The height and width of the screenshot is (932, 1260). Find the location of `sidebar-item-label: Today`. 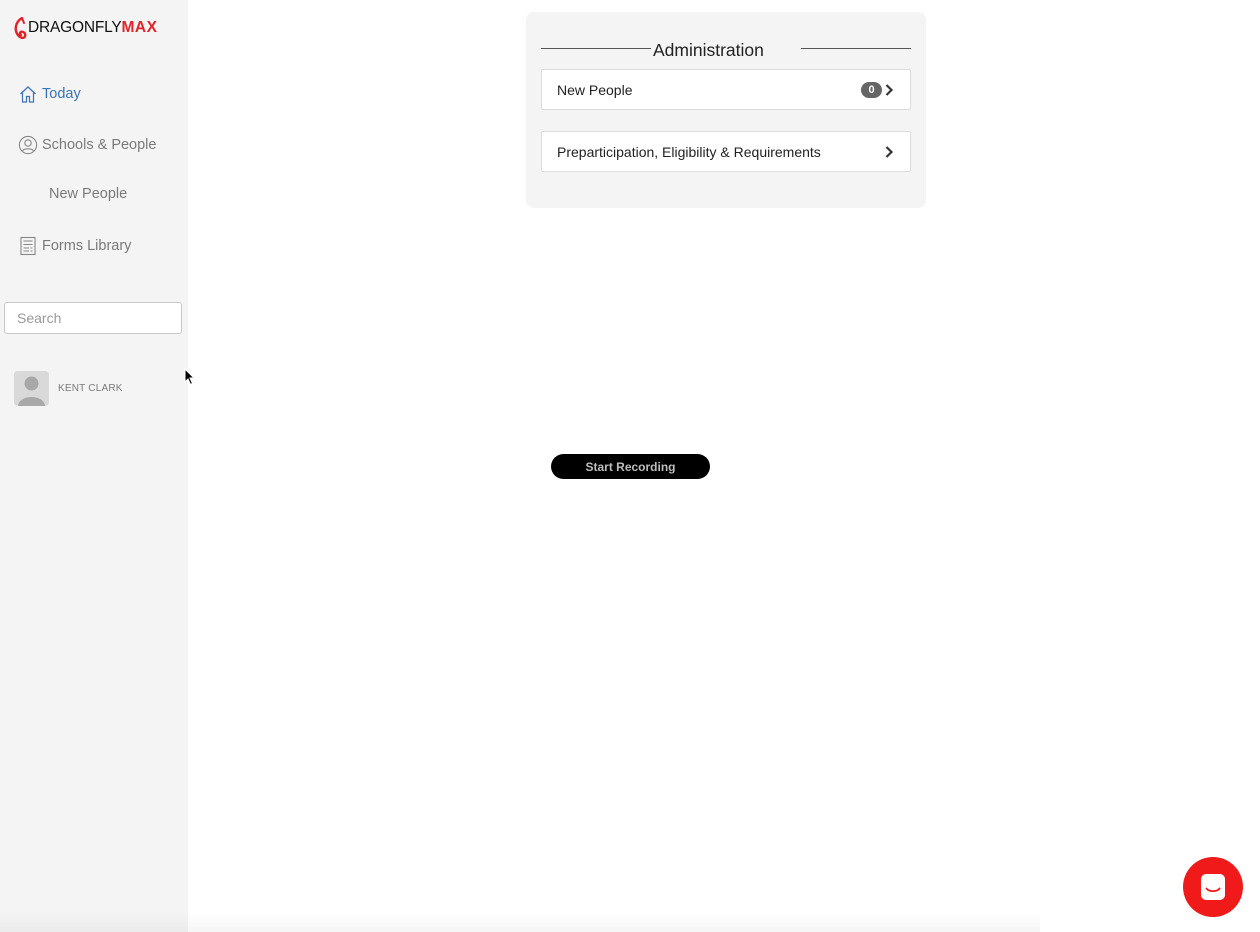

sidebar-item-label: Today is located at coordinates (61, 94).